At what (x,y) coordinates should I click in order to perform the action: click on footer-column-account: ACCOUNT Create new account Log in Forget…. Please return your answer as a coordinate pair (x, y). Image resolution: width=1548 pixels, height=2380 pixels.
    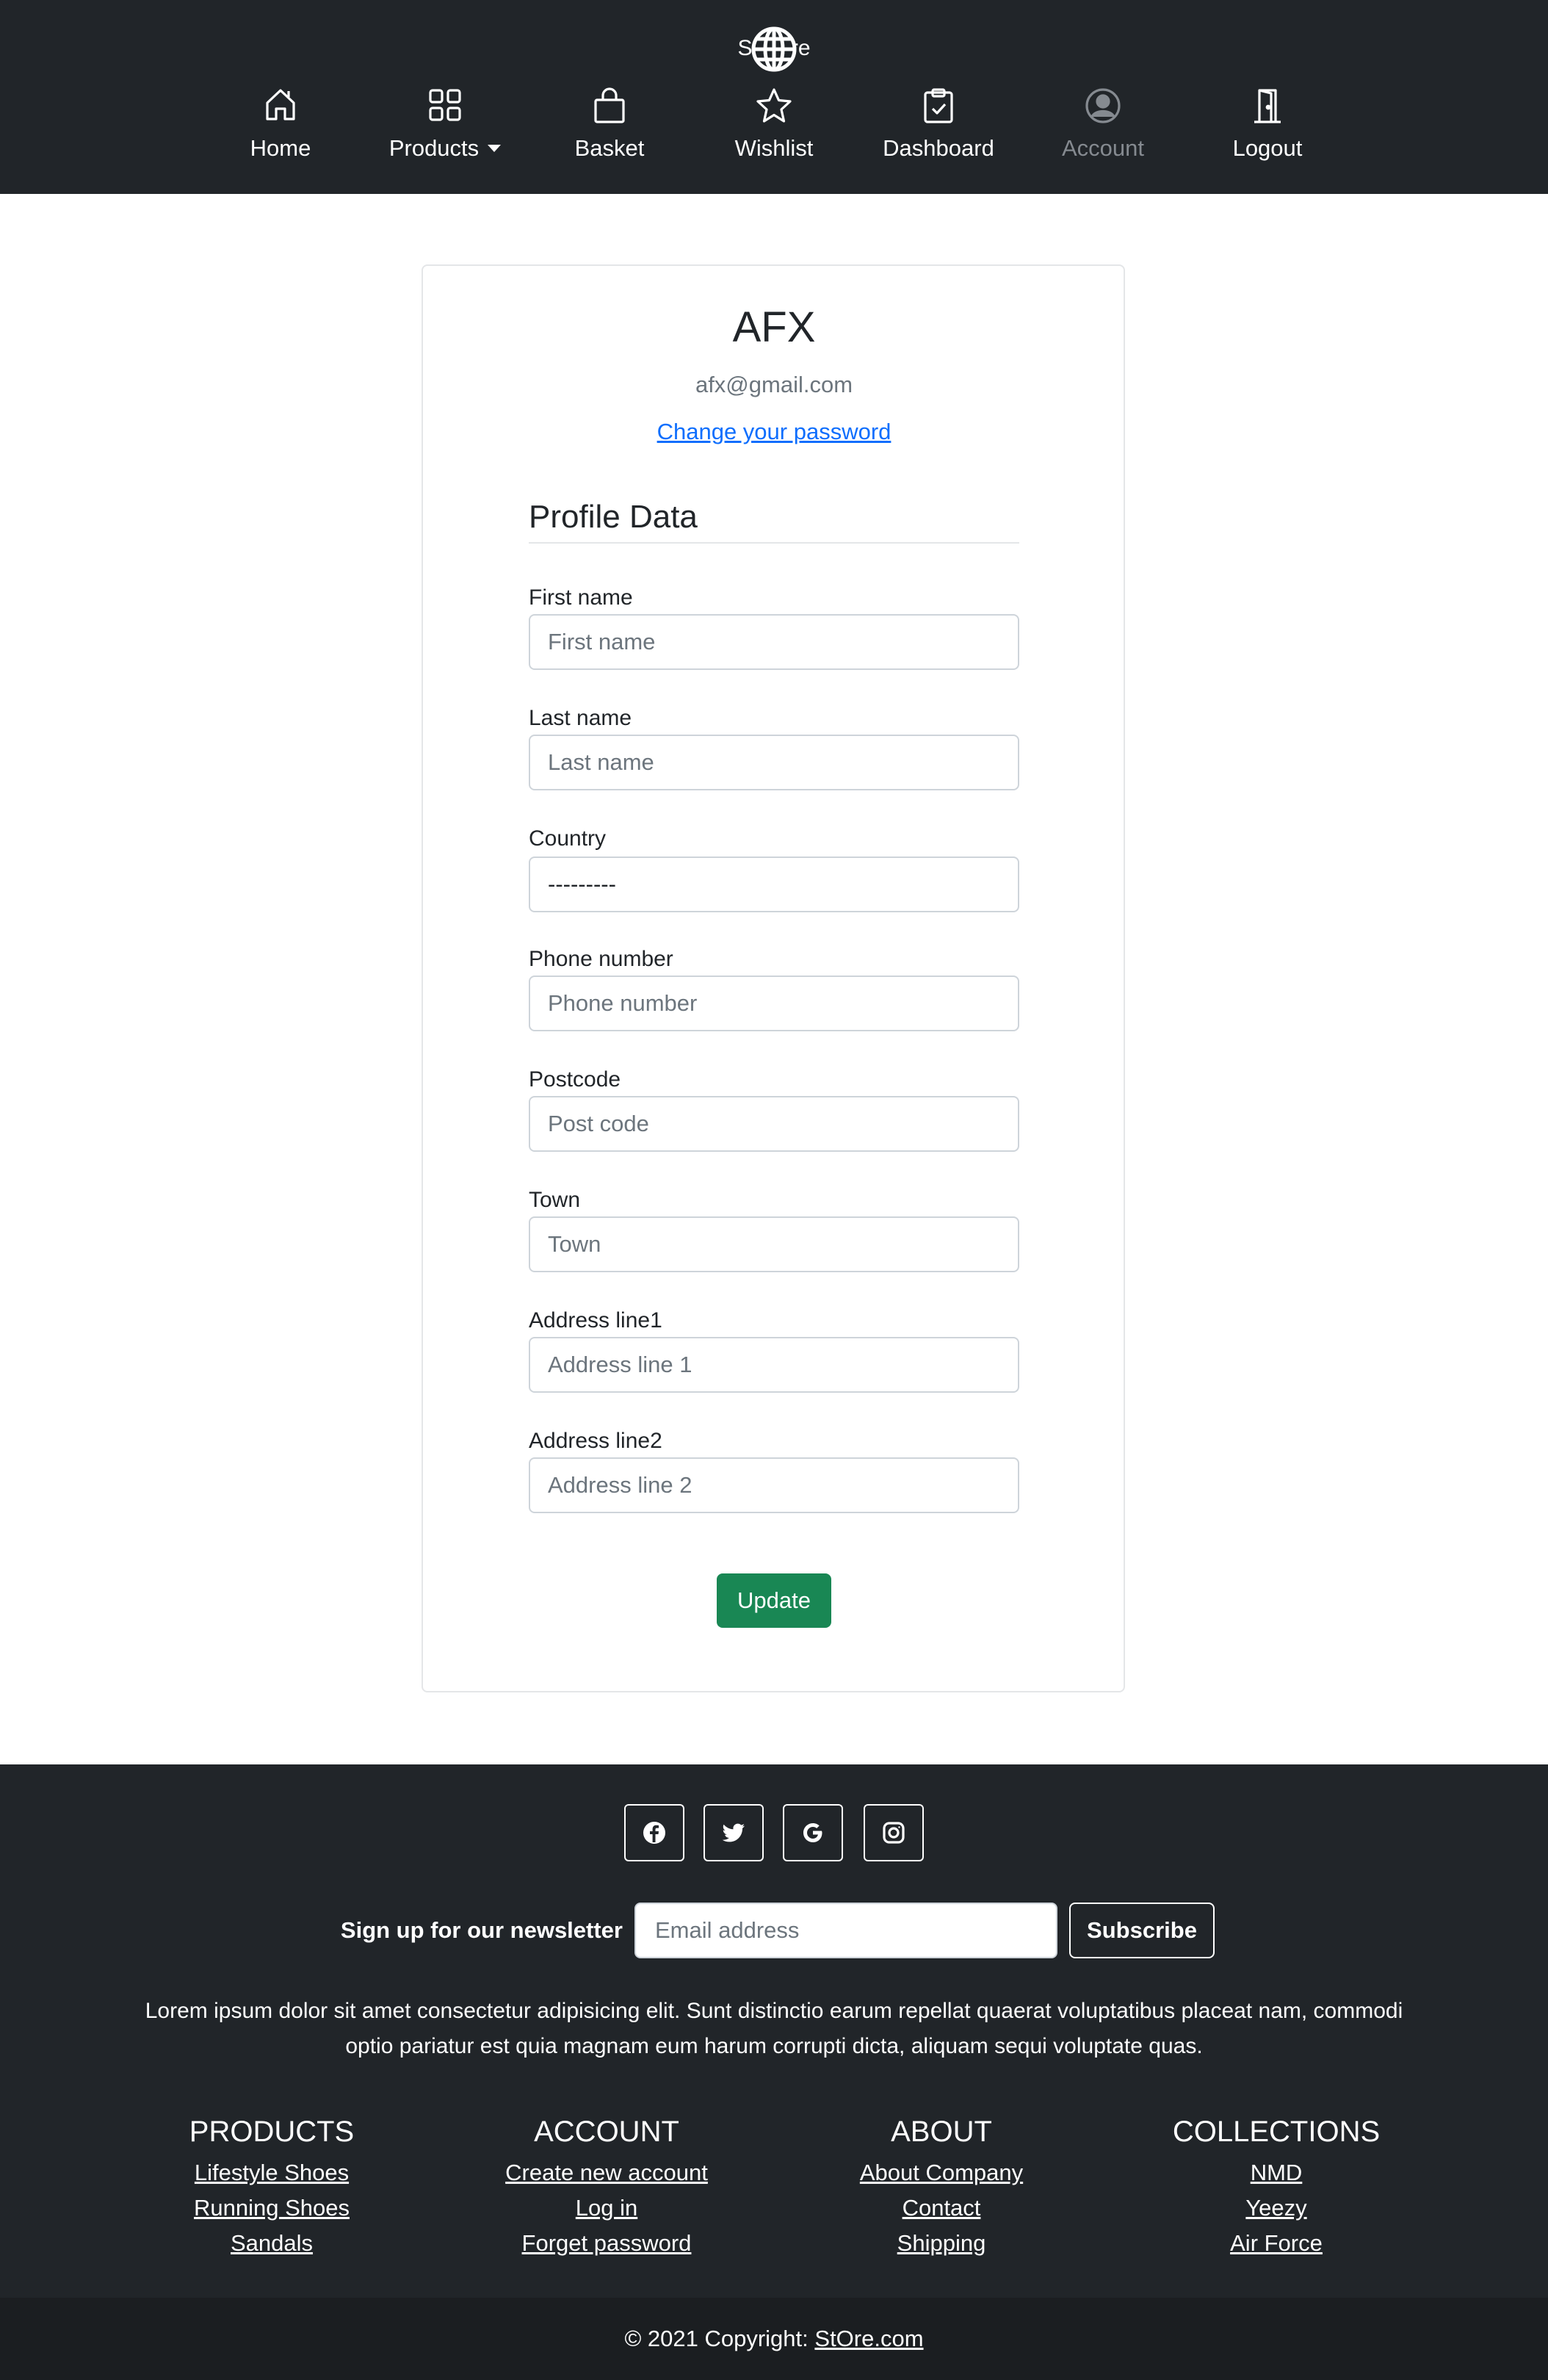
    Looking at the image, I should click on (606, 2185).